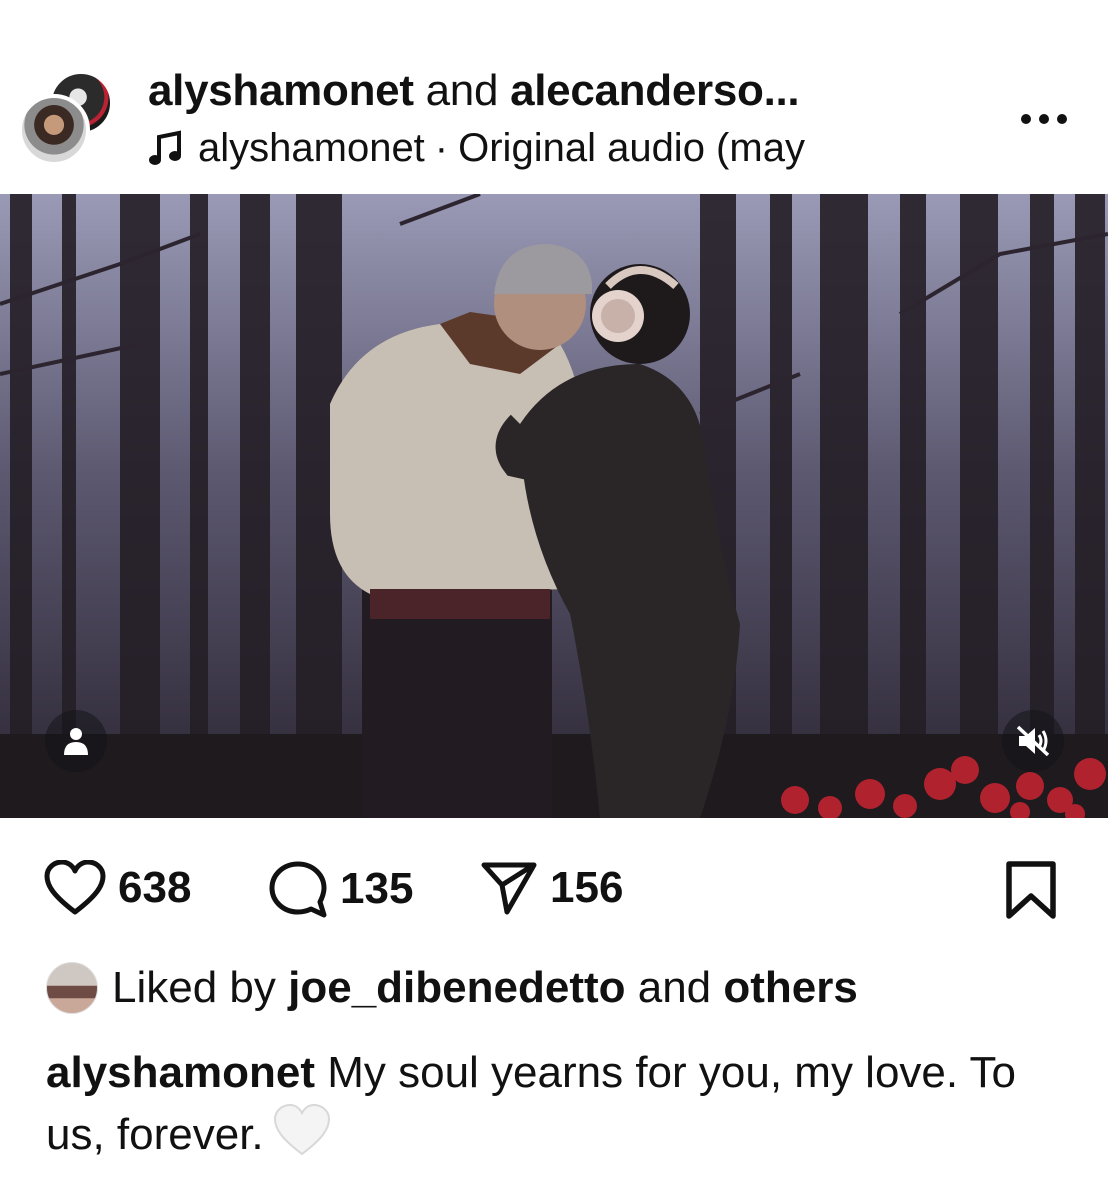 The image size is (1108, 1200). What do you see at coordinates (155, 887) in the screenshot?
I see `like-count: 638` at bounding box center [155, 887].